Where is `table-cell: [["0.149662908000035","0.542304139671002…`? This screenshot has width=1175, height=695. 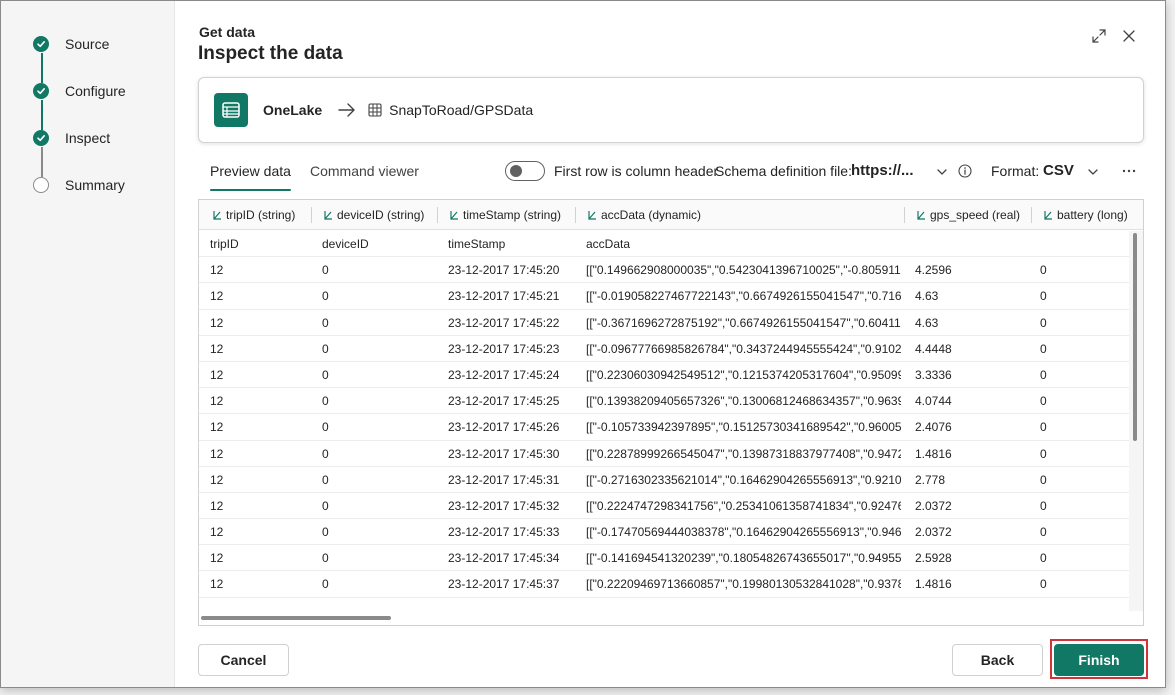 table-cell: [["0.149662908000035","0.542304139671002… is located at coordinates (743, 270).